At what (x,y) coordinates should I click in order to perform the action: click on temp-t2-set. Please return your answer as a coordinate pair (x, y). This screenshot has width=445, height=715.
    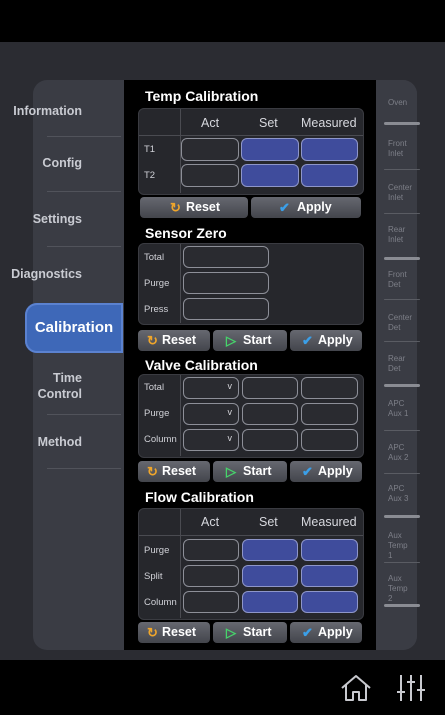
    Looking at the image, I should click on (270, 175).